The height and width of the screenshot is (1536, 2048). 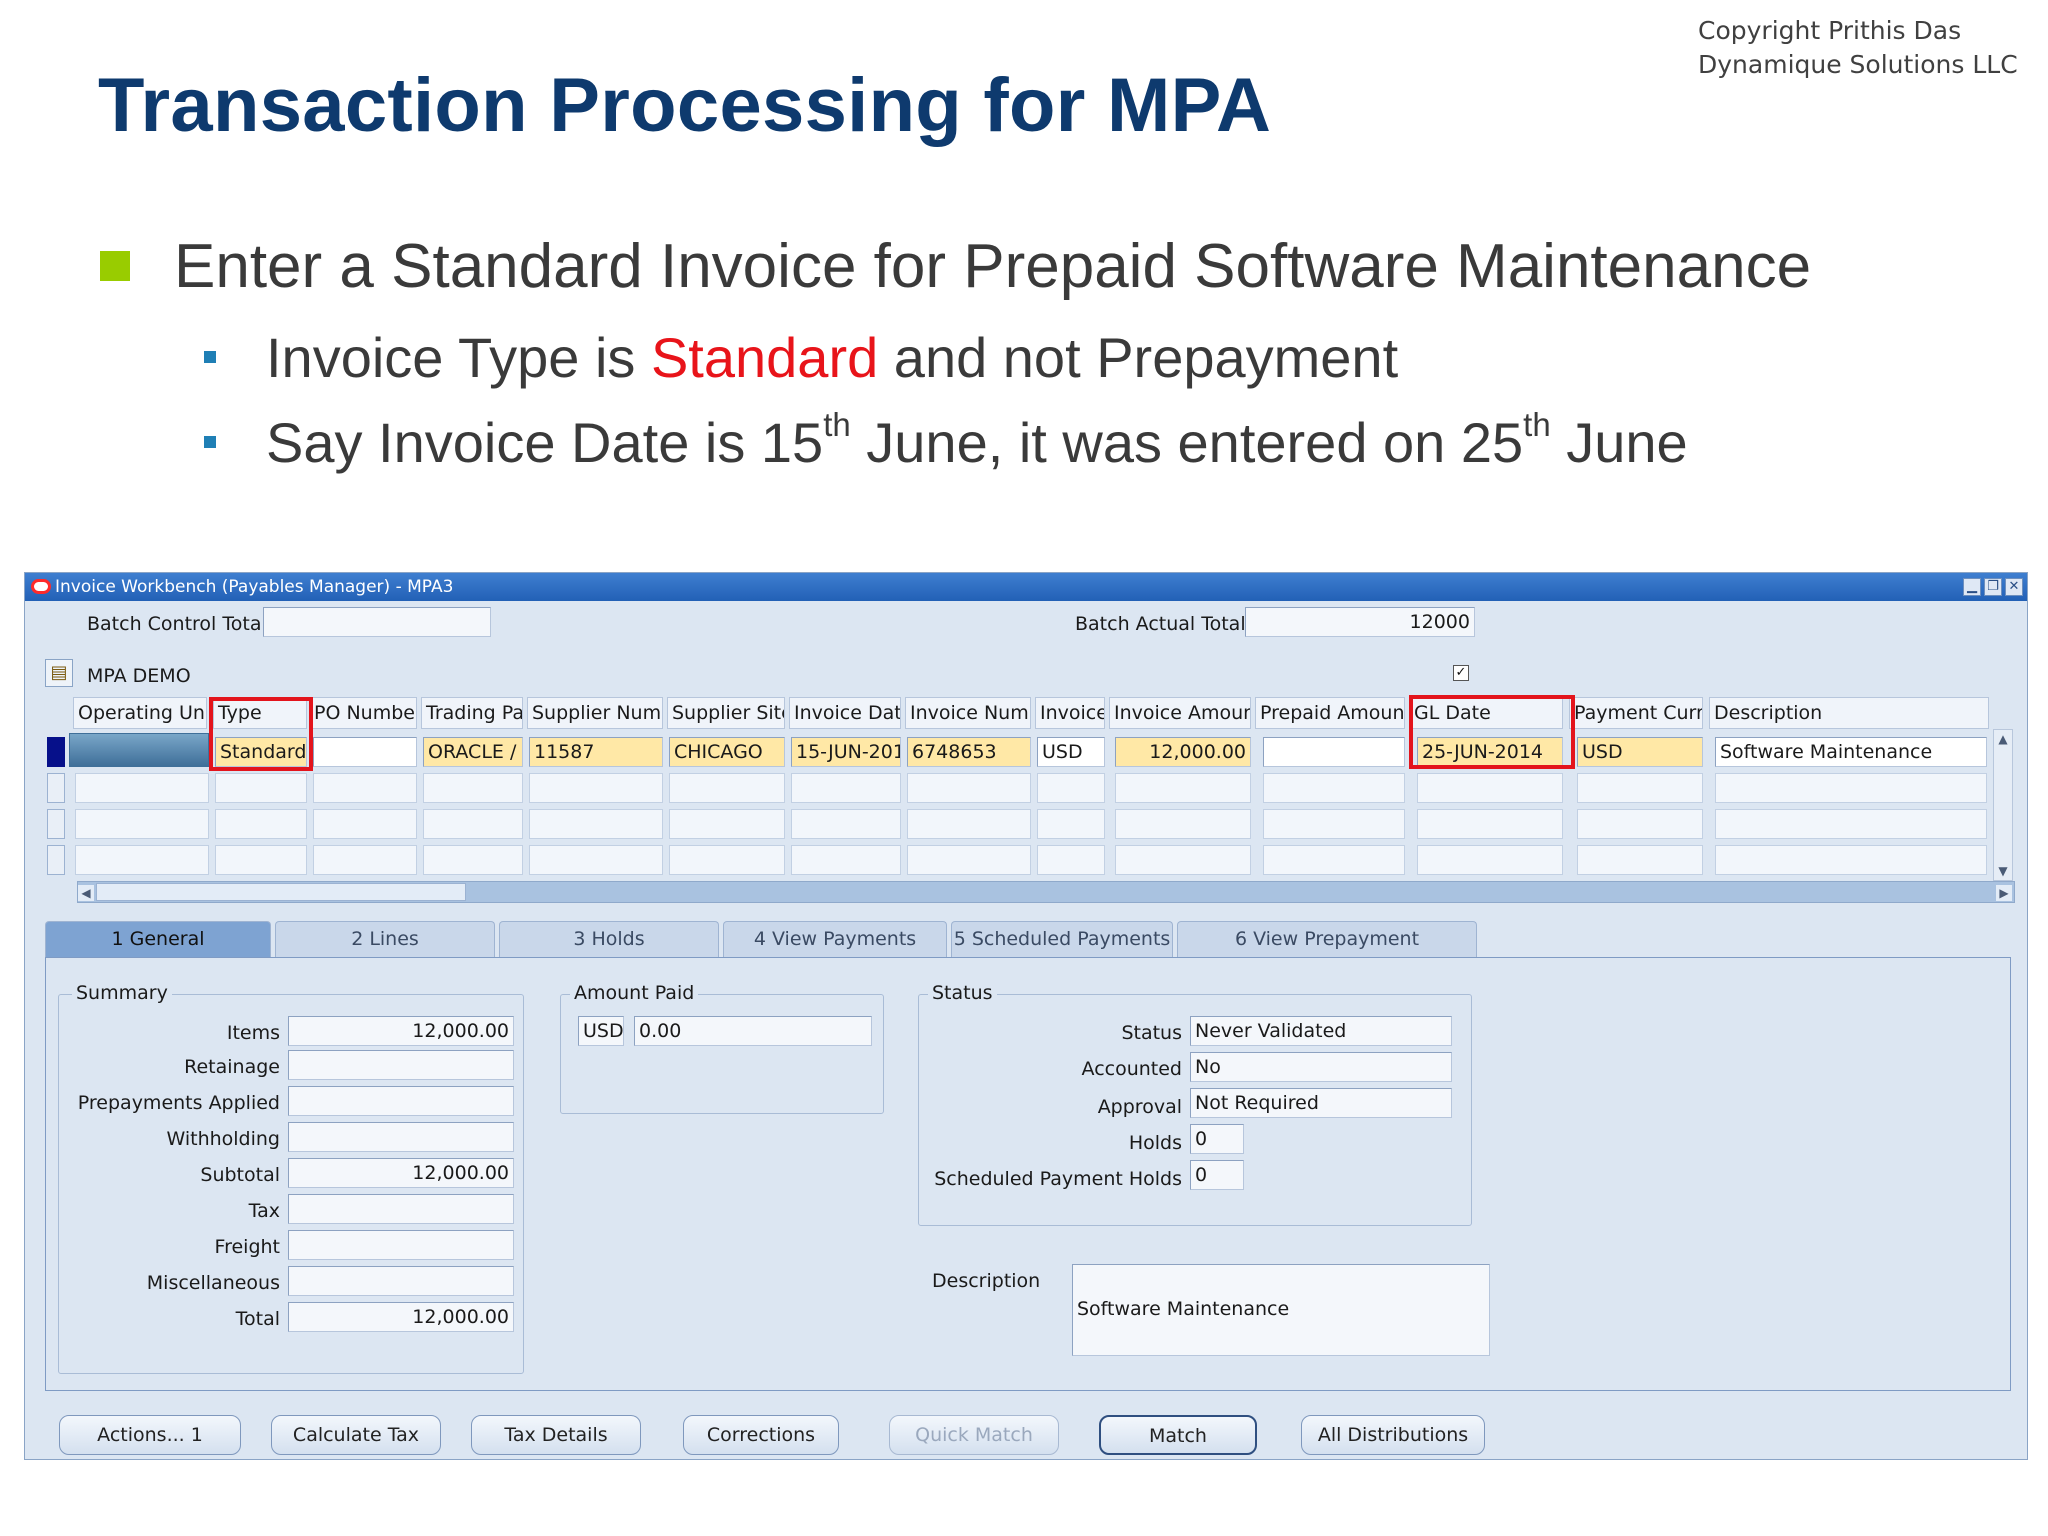 What do you see at coordinates (1461, 673) in the screenshot?
I see `batch-checkbox: ✓` at bounding box center [1461, 673].